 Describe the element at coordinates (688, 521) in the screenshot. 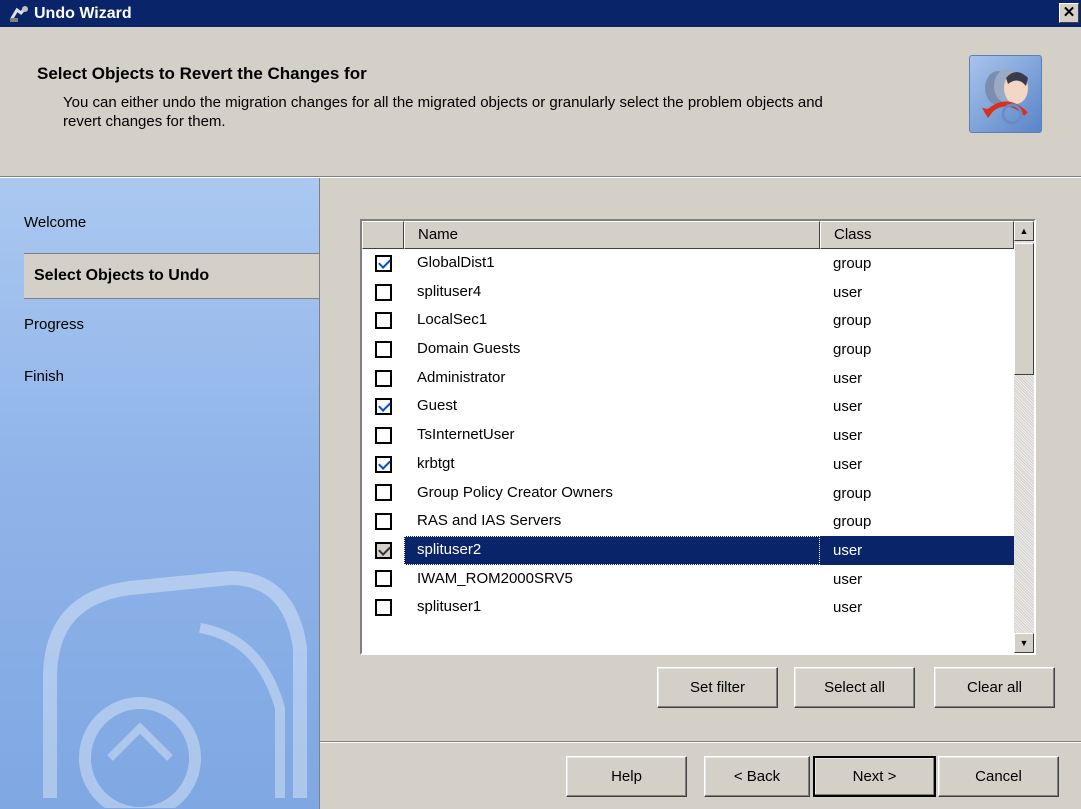

I see `table-row: RAS and IAS Servers group` at that location.